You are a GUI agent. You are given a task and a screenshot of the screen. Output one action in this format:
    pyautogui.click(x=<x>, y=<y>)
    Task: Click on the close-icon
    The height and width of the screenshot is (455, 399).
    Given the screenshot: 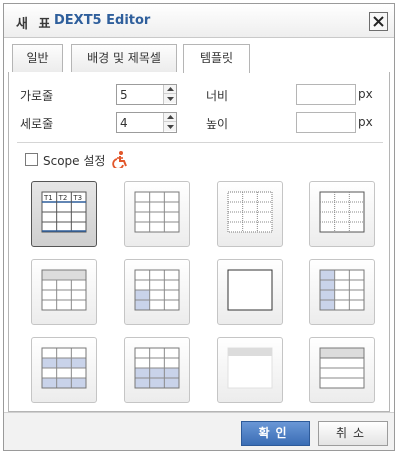 What is the action you would take?
    pyautogui.click(x=378, y=21)
    